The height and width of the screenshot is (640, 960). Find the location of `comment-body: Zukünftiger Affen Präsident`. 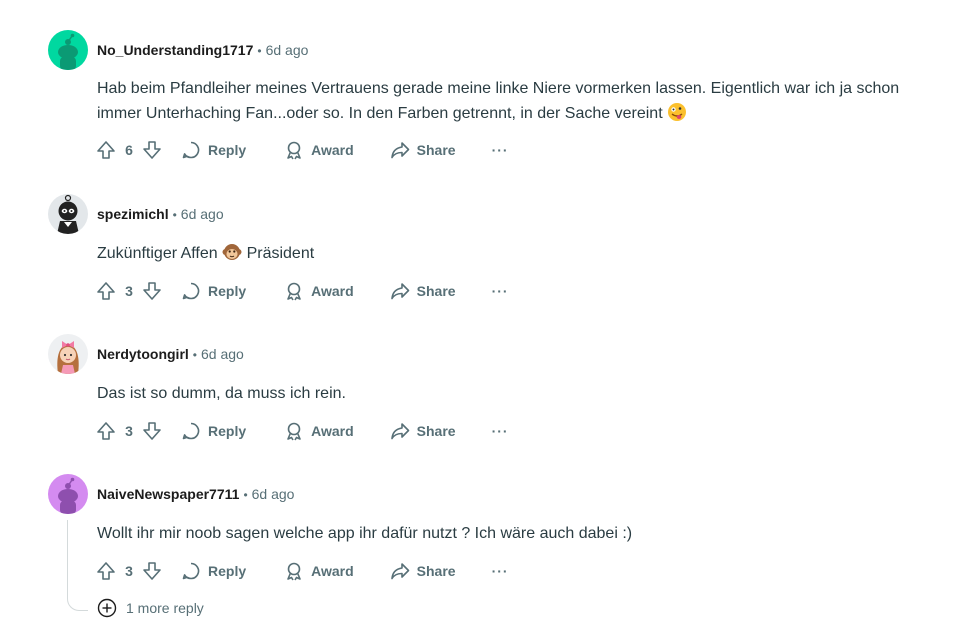

comment-body: Zukünftiger Affen Präsident is located at coordinates (522, 253).